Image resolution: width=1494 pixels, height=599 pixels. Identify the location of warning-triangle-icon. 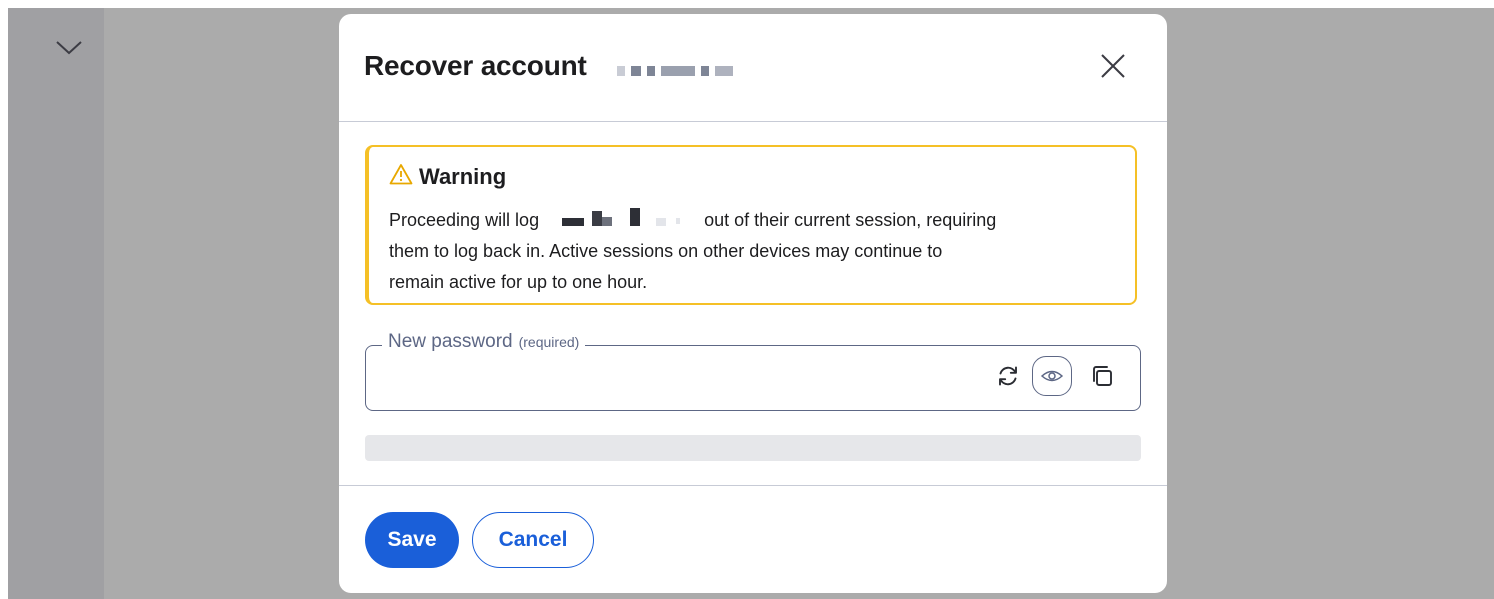
(401, 176).